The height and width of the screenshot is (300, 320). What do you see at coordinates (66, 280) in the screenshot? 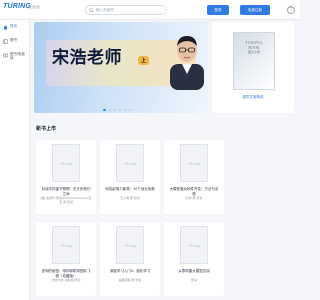
I see `book-meta: 杰拉尔德·温伯格 纸书` at bounding box center [66, 280].